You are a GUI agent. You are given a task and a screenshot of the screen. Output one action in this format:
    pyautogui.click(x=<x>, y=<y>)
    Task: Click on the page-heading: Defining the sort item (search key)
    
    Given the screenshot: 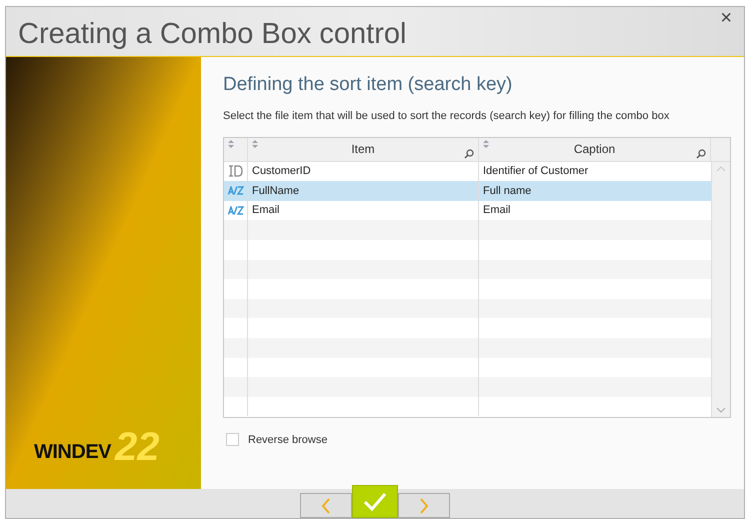 What is the action you would take?
    pyautogui.click(x=368, y=85)
    